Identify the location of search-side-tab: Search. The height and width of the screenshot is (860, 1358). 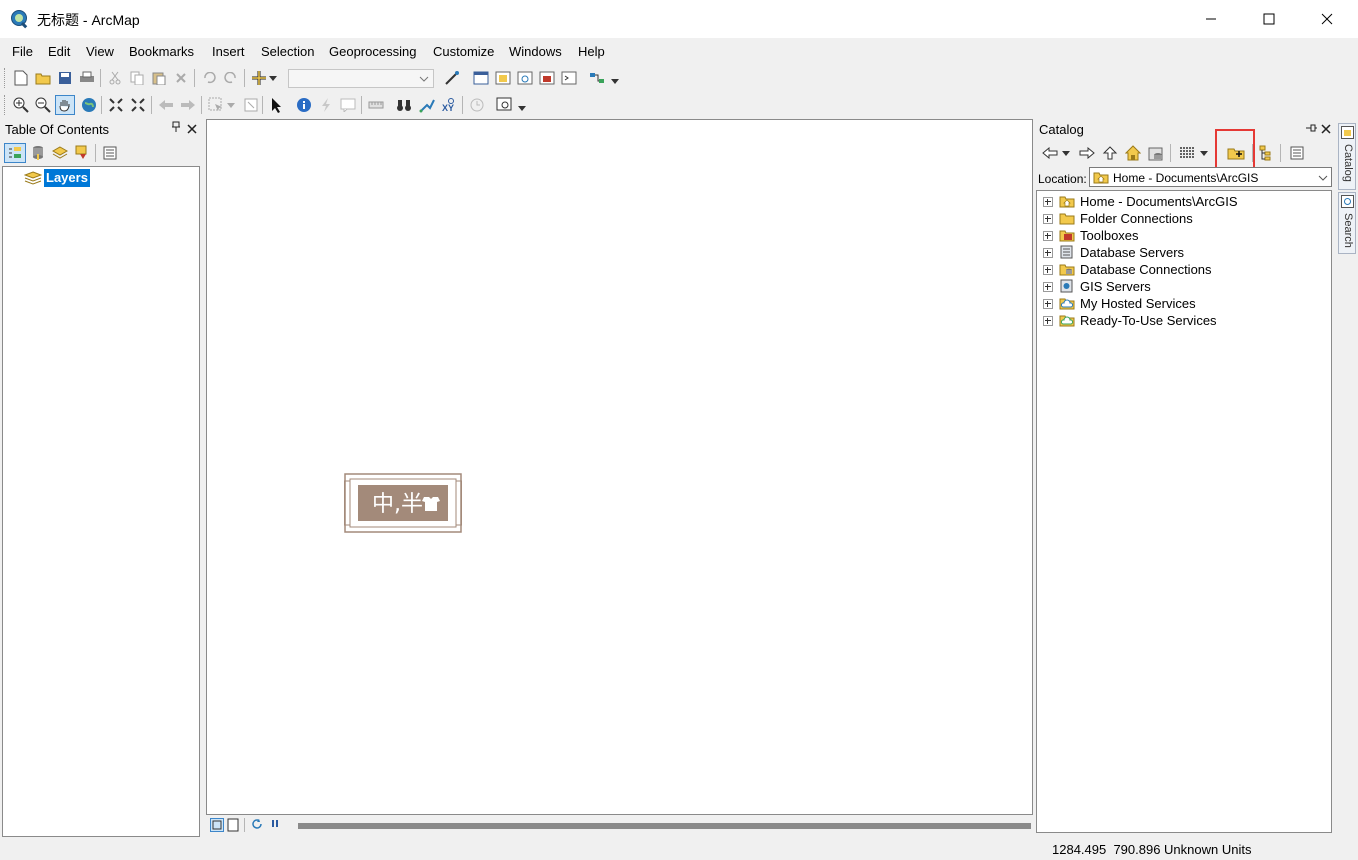
(1347, 223).